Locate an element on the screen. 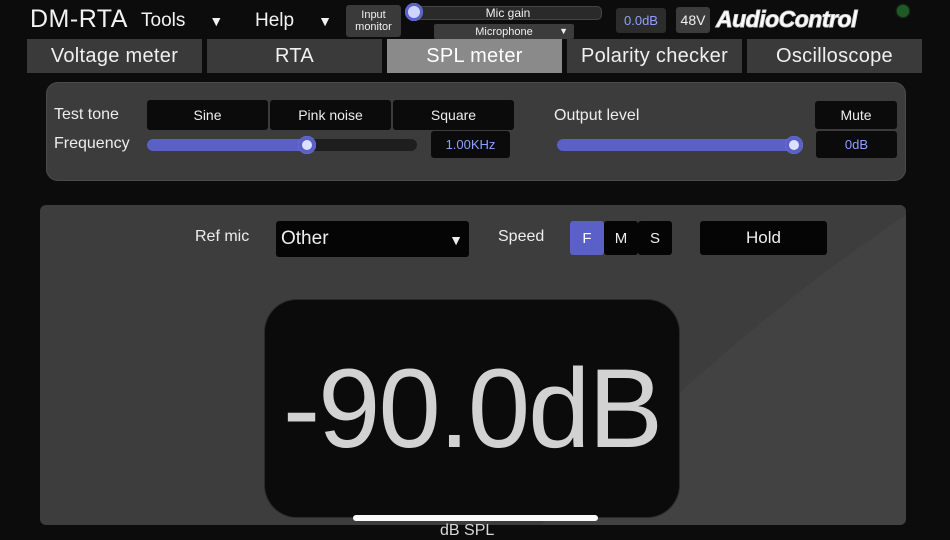 This screenshot has height=540, width=950. input-monitor-button: Input monitor is located at coordinates (373, 21).